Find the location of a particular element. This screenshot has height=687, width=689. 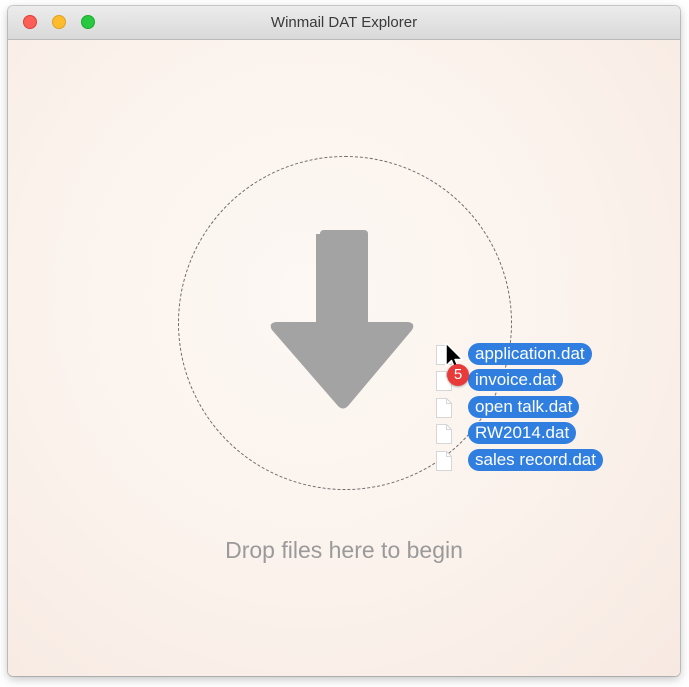

window-title: Winmail DAT Explorer is located at coordinates (344, 22).